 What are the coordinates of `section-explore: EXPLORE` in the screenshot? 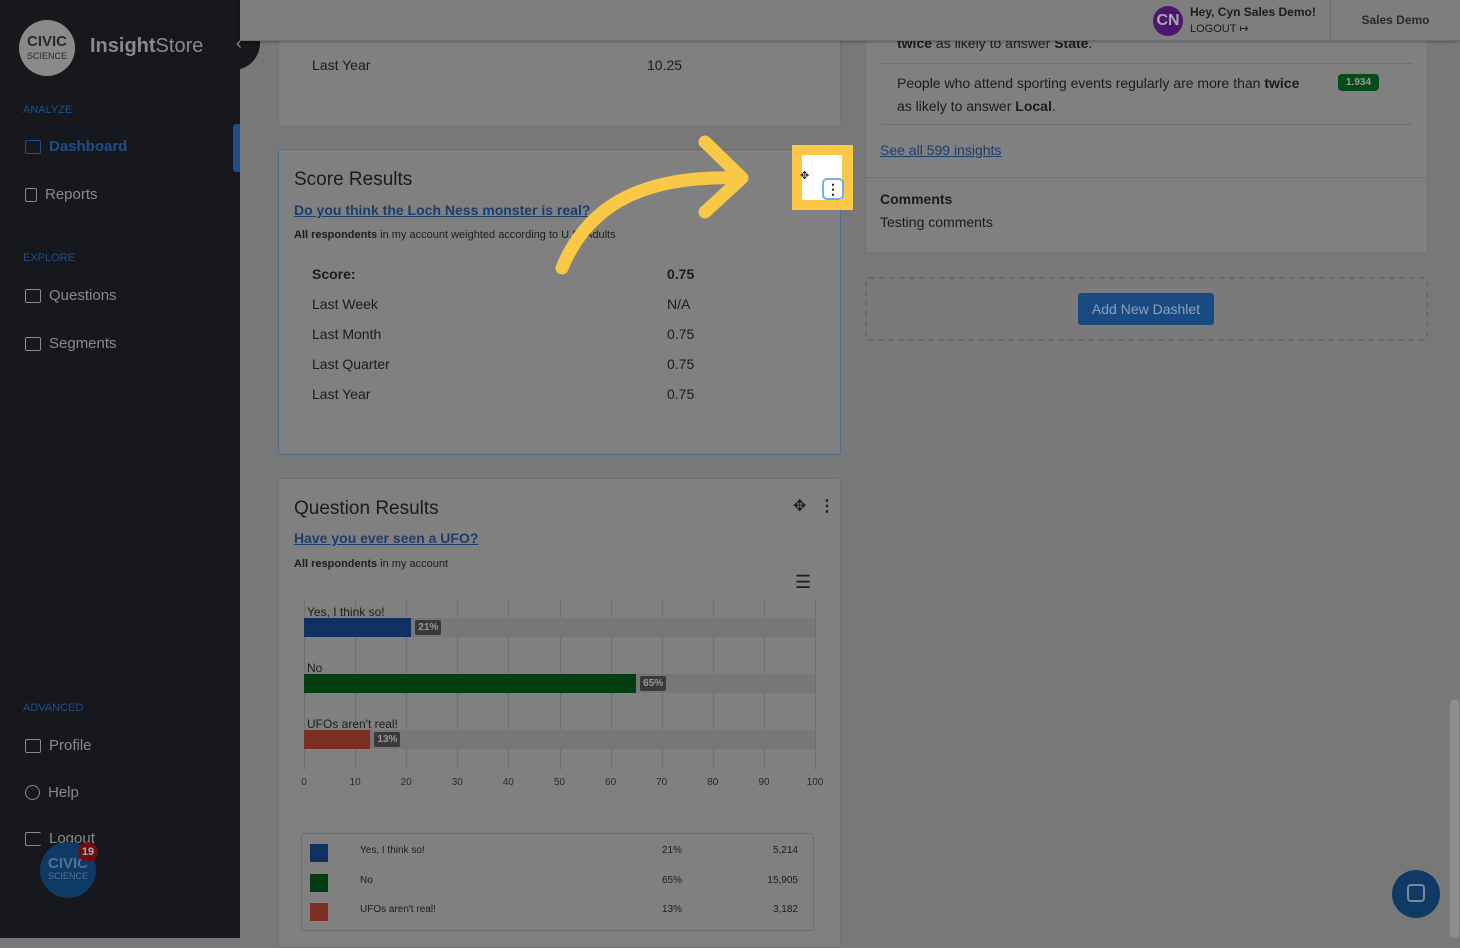 It's located at (49, 258).